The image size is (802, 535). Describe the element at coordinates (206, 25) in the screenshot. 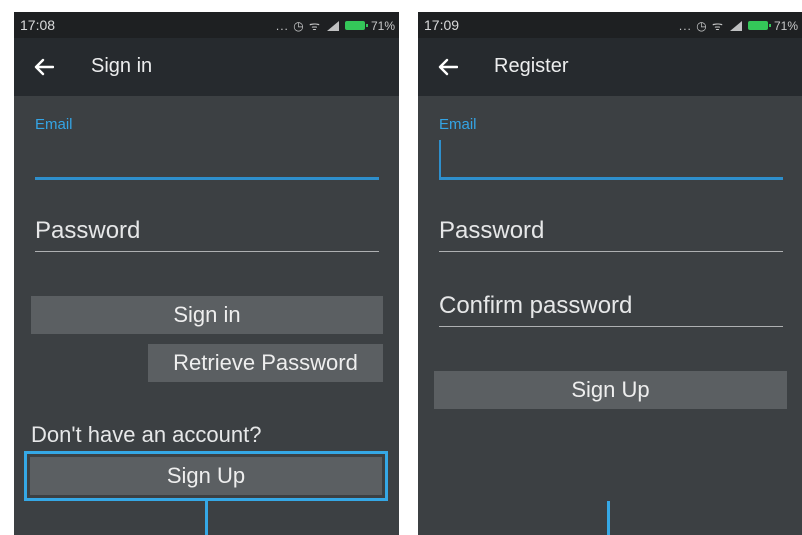

I see `status-bar: 17:08 ... ◷ ᯤ 71%` at that location.